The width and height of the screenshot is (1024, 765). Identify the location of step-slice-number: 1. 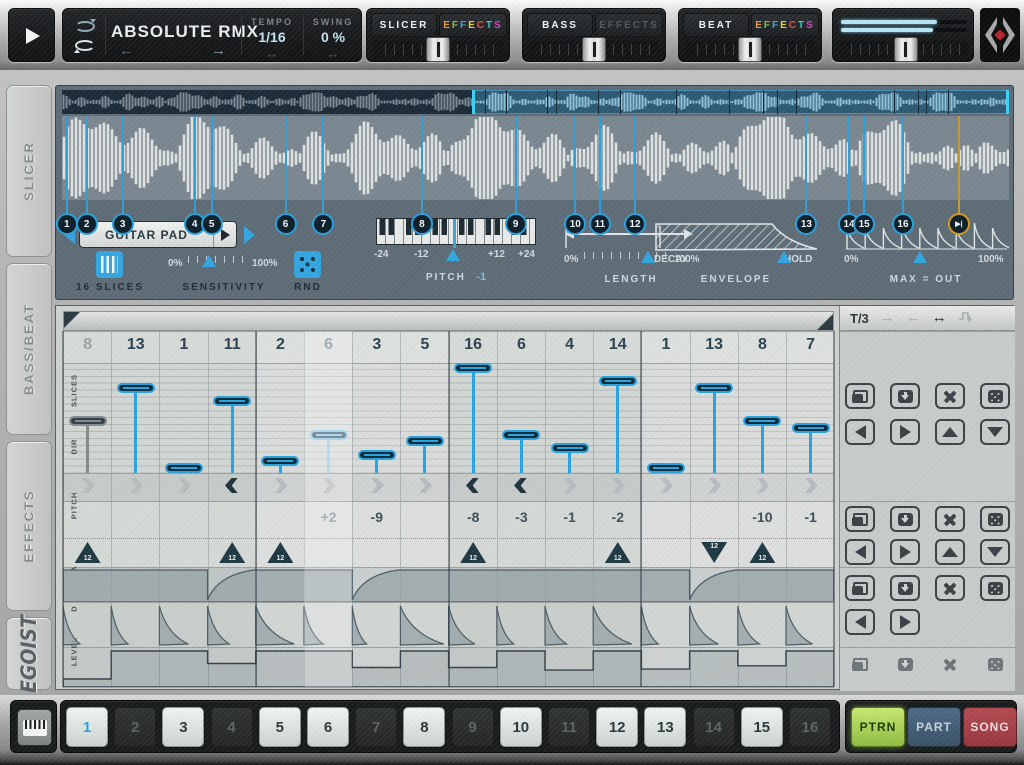
(665, 345).